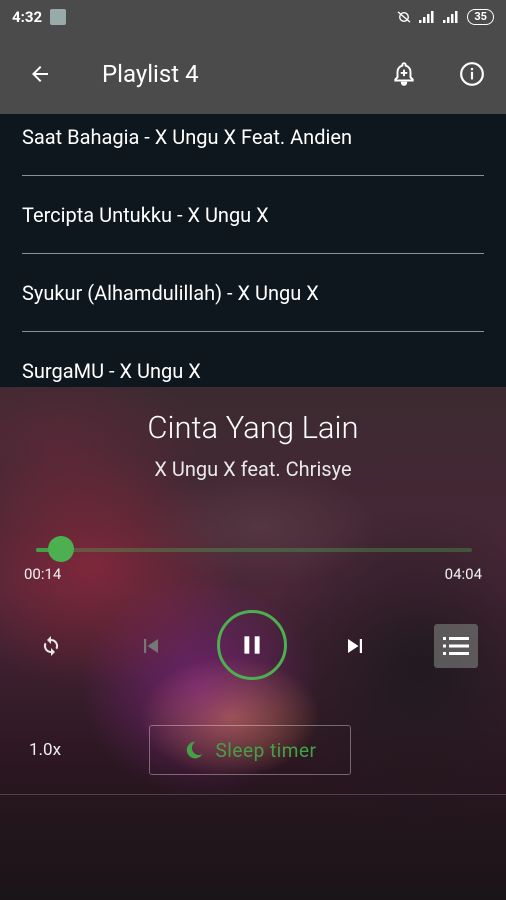 The height and width of the screenshot is (900, 506). I want to click on alarm-off-icon, so click(404, 17).